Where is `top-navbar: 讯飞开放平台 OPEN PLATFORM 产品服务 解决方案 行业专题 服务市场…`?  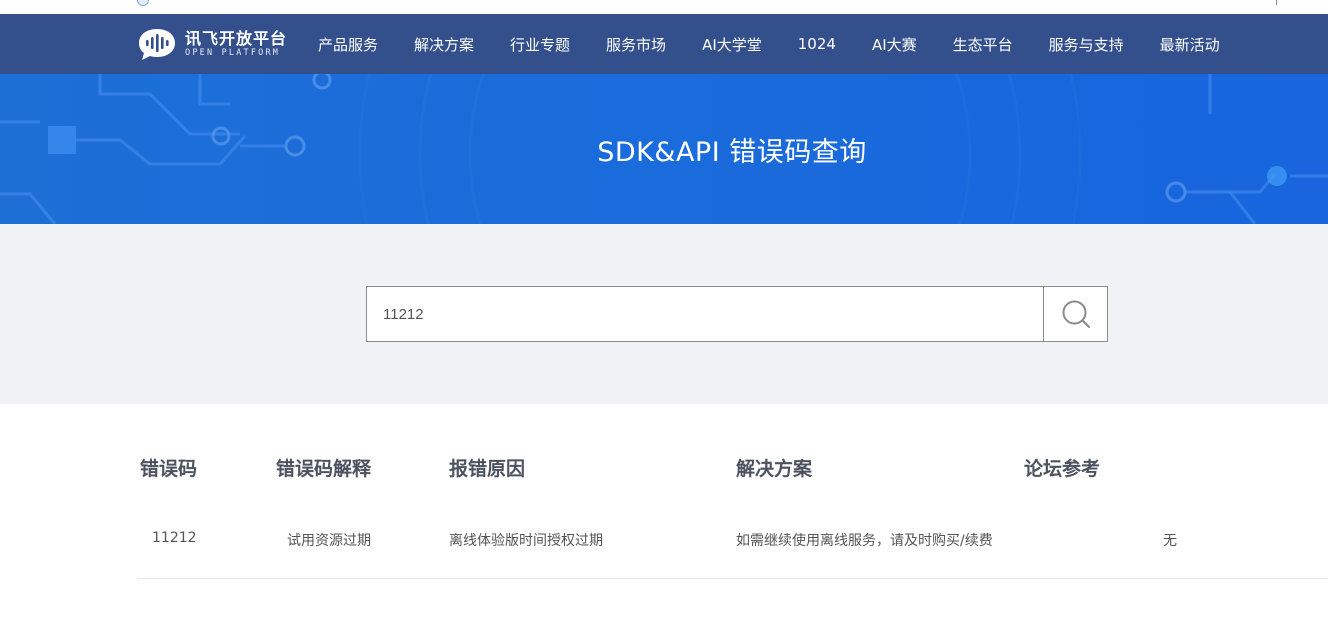
top-navbar: 讯飞开放平台 OPEN PLATFORM 产品服务 解决方案 行业专题 服务市场… is located at coordinates (664, 44).